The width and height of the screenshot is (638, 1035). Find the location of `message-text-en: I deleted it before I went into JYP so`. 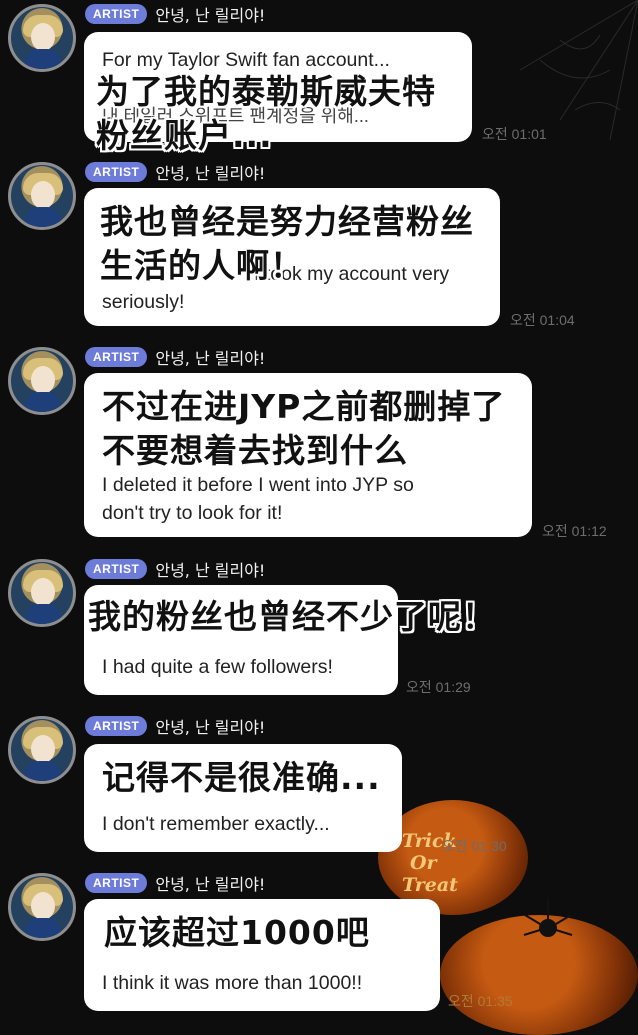

message-text-en: I deleted it before I went into JYP so is located at coordinates (258, 485).